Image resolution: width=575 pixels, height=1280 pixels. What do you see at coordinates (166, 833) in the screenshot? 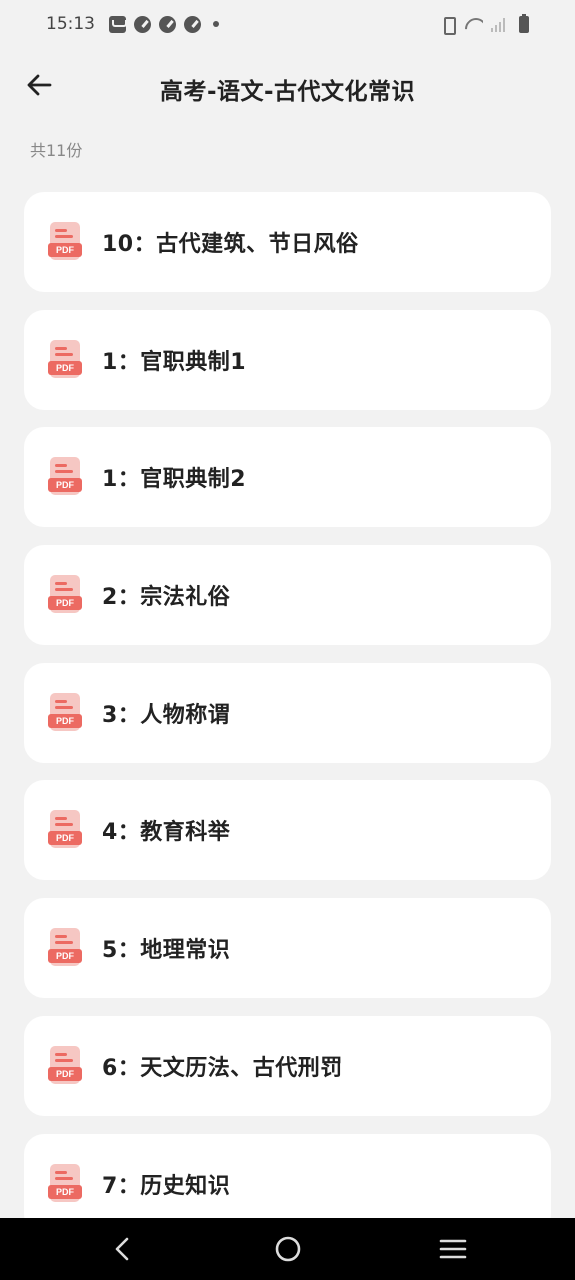
I see `file-name: 4：教育科举` at bounding box center [166, 833].